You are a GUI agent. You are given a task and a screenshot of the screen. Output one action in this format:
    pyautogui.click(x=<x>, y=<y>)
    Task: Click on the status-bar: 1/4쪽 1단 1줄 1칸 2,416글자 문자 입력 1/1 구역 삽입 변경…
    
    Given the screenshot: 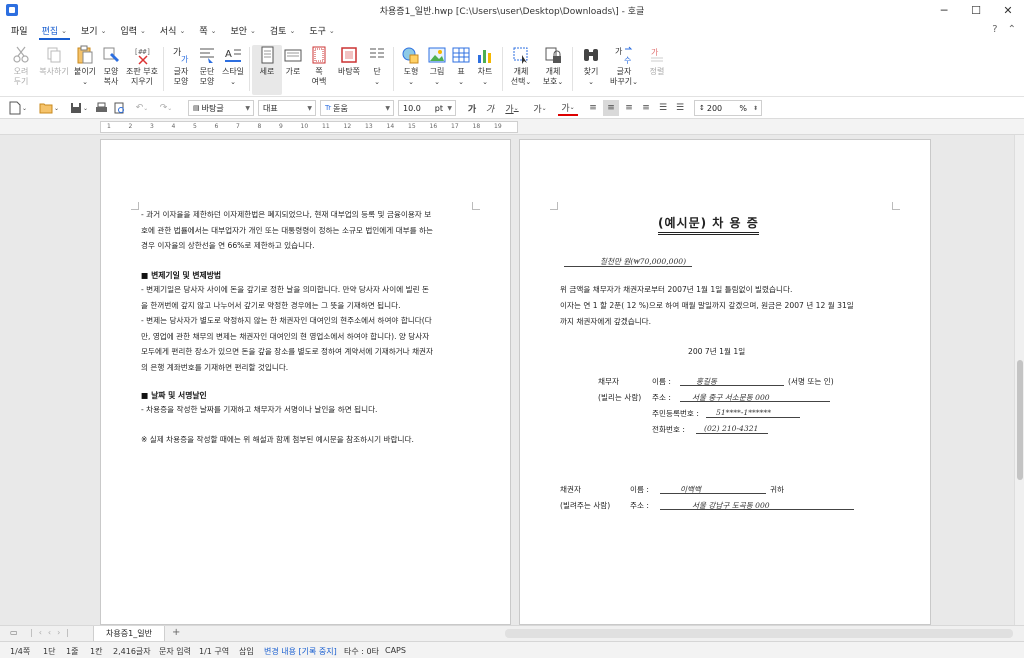 What is the action you would take?
    pyautogui.click(x=512, y=649)
    